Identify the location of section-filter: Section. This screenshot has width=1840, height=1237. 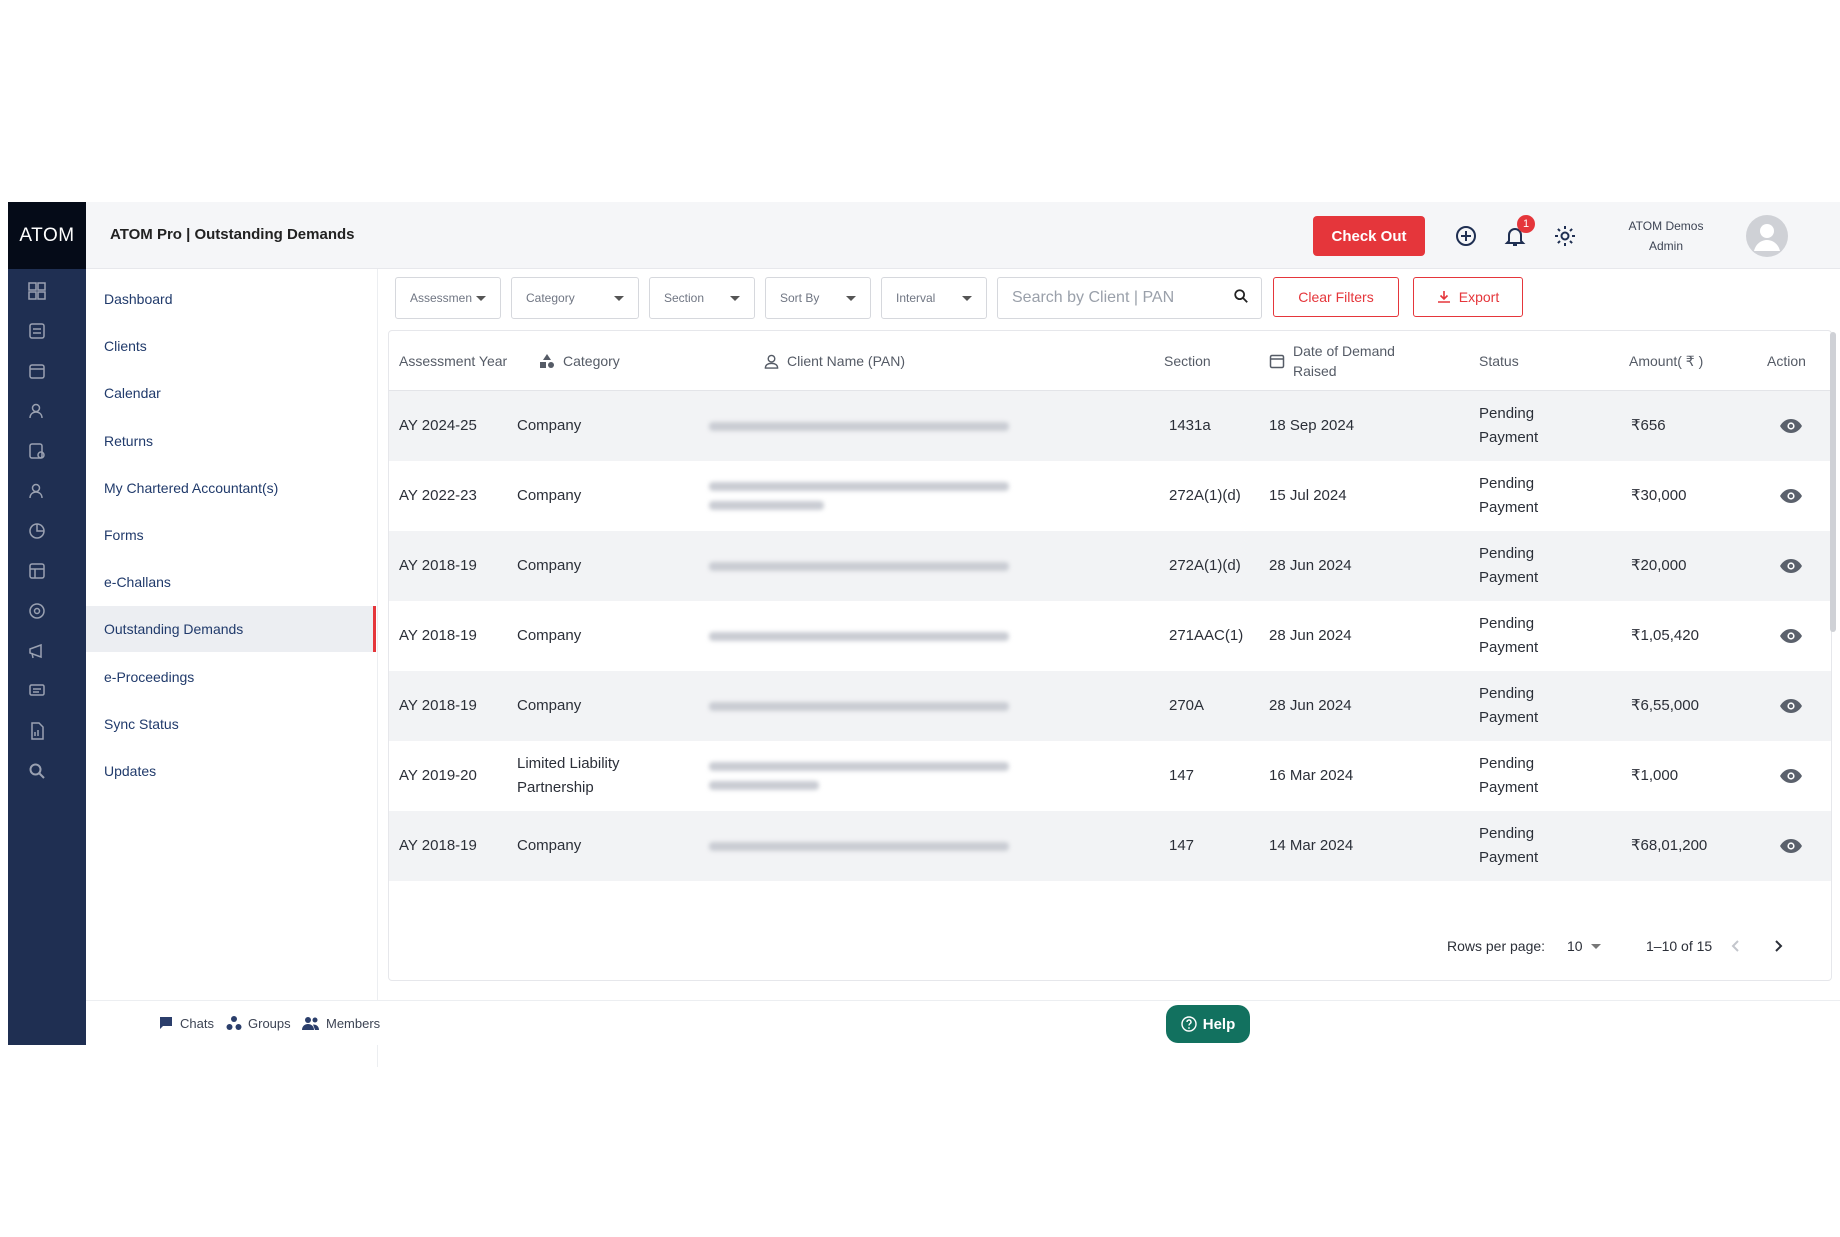
(702, 298).